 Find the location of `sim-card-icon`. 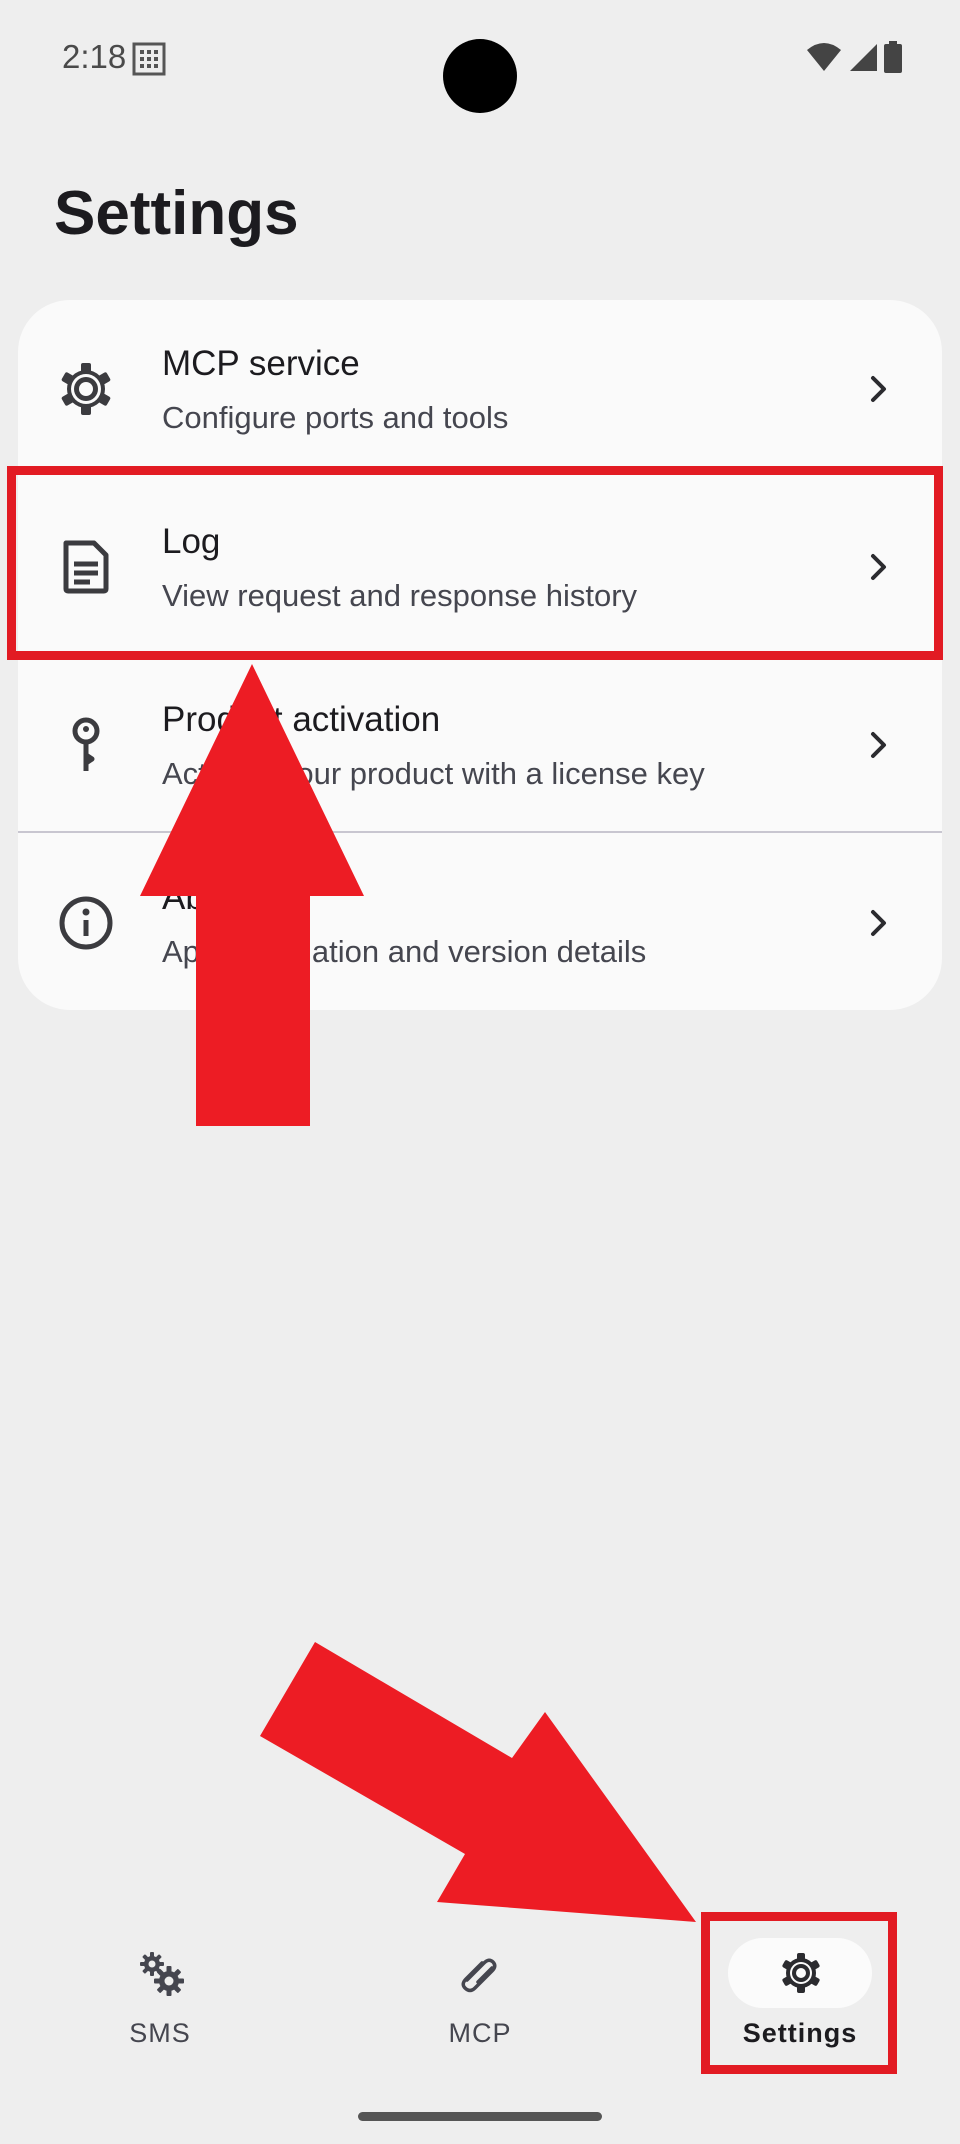

sim-card-icon is located at coordinates (149, 59).